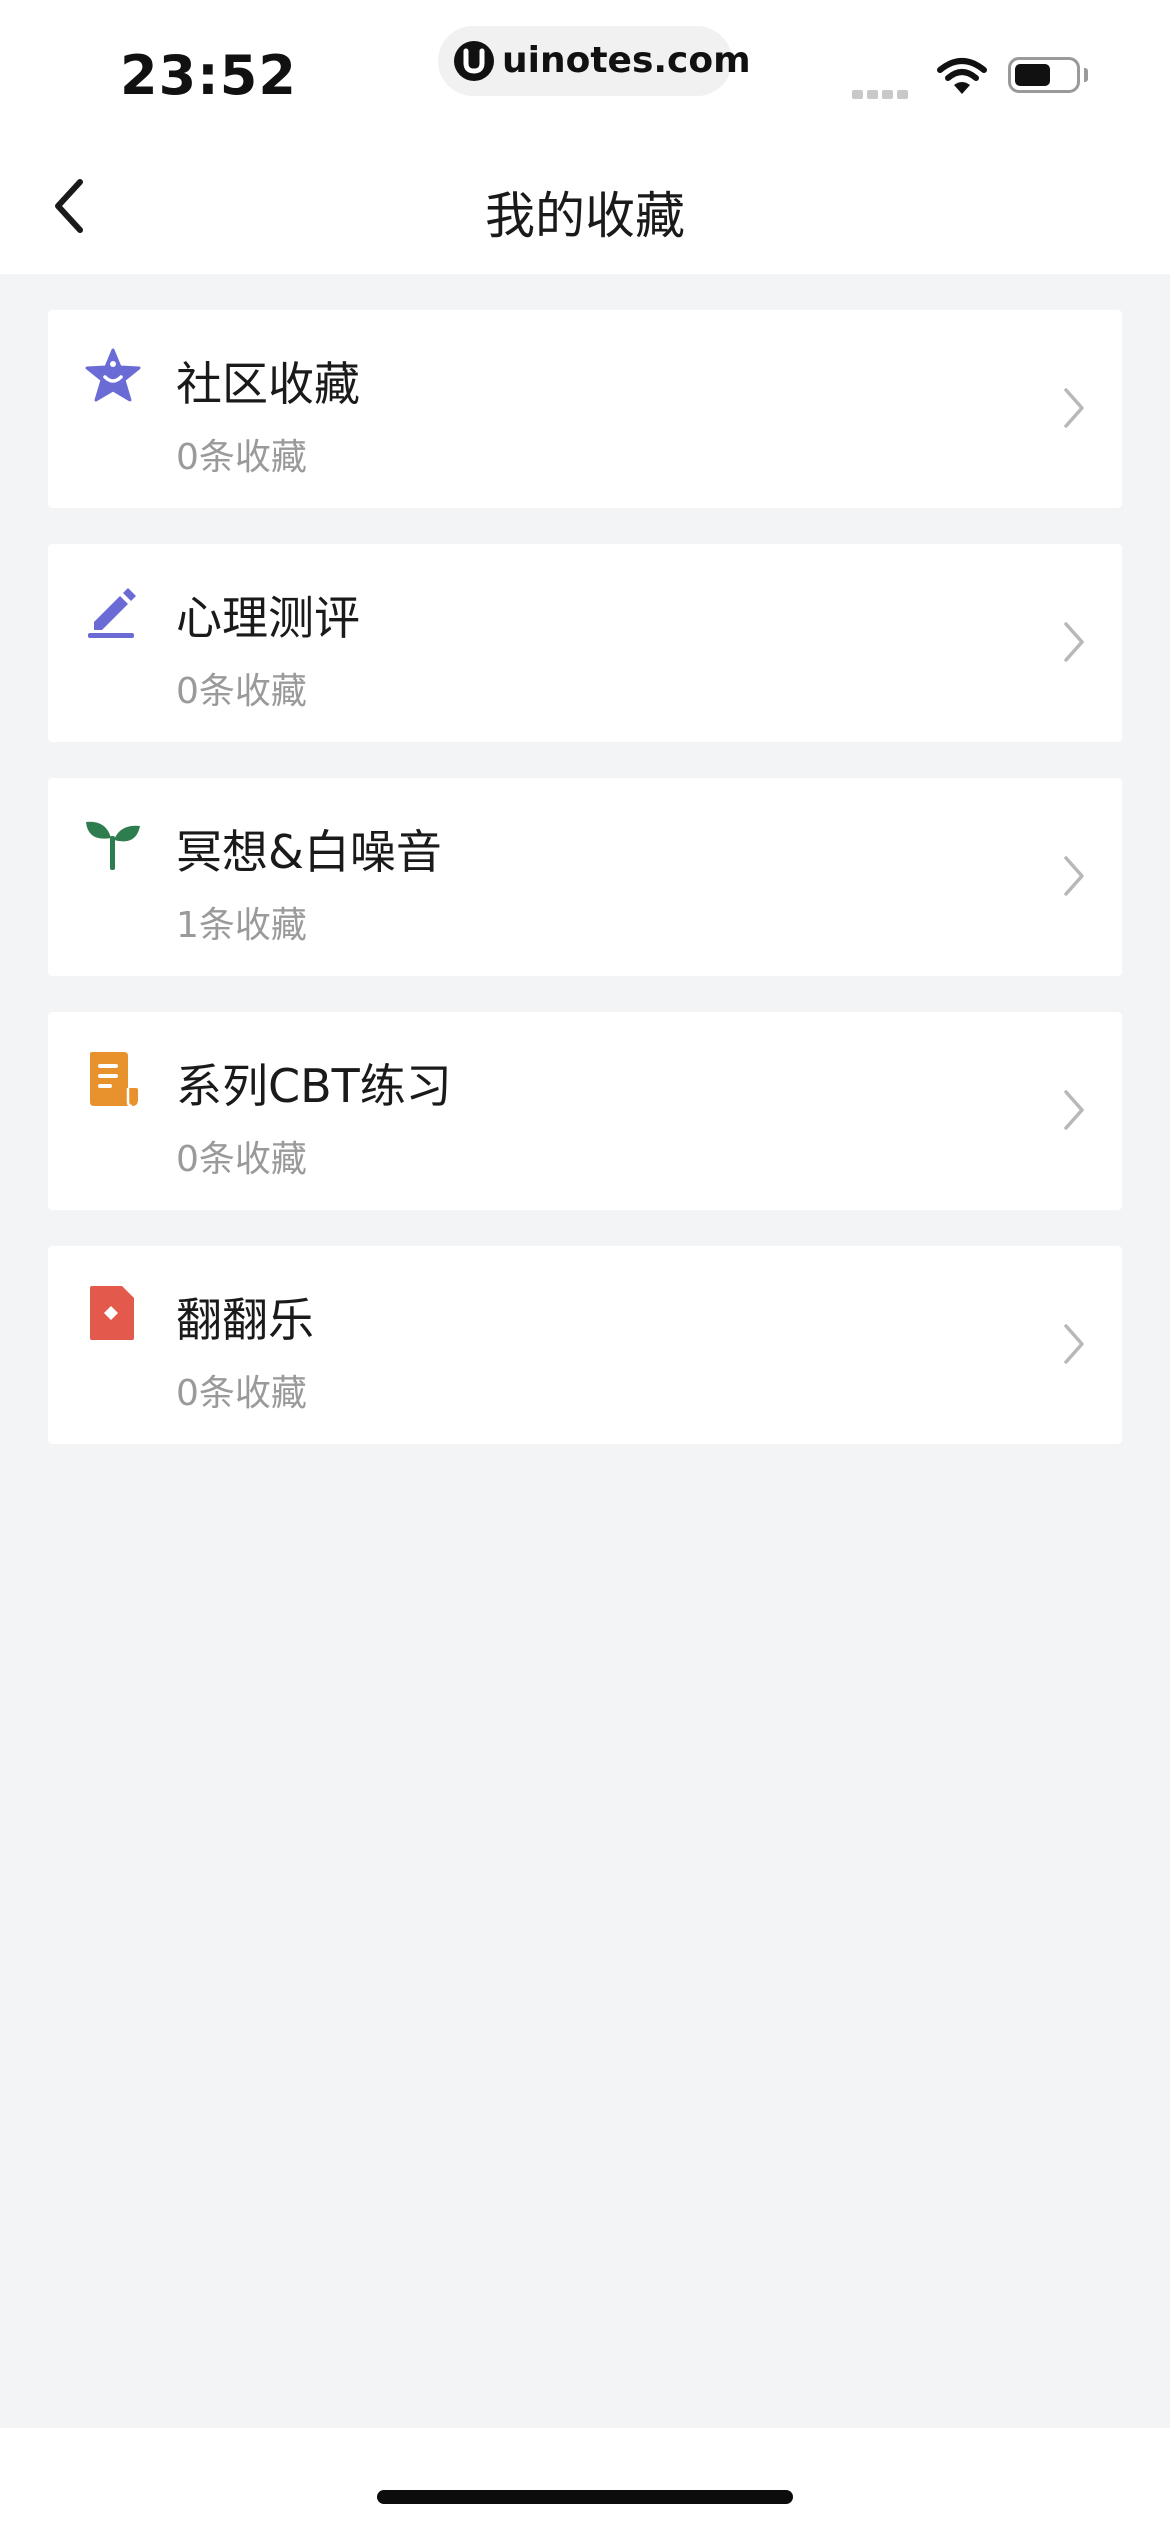 This screenshot has height=2532, width=1170. What do you see at coordinates (1032, 75) in the screenshot?
I see `battery-level` at bounding box center [1032, 75].